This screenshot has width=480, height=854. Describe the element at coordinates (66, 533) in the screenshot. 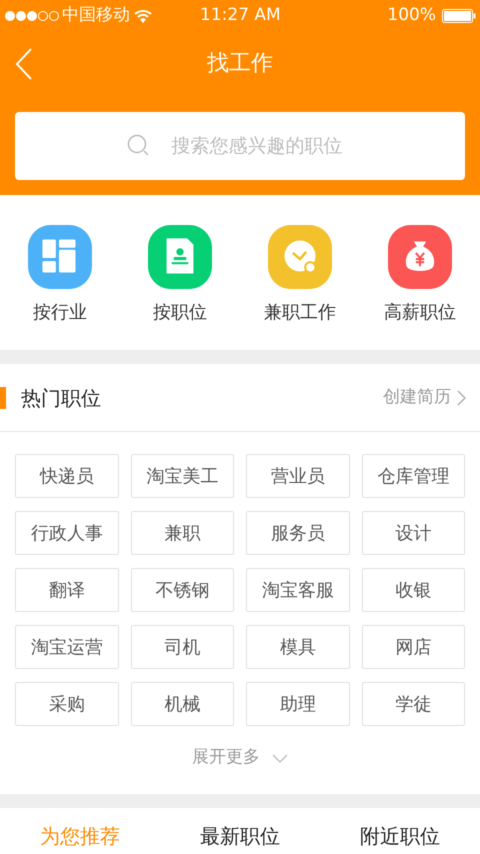

I see `job-tag: 行政人事` at that location.